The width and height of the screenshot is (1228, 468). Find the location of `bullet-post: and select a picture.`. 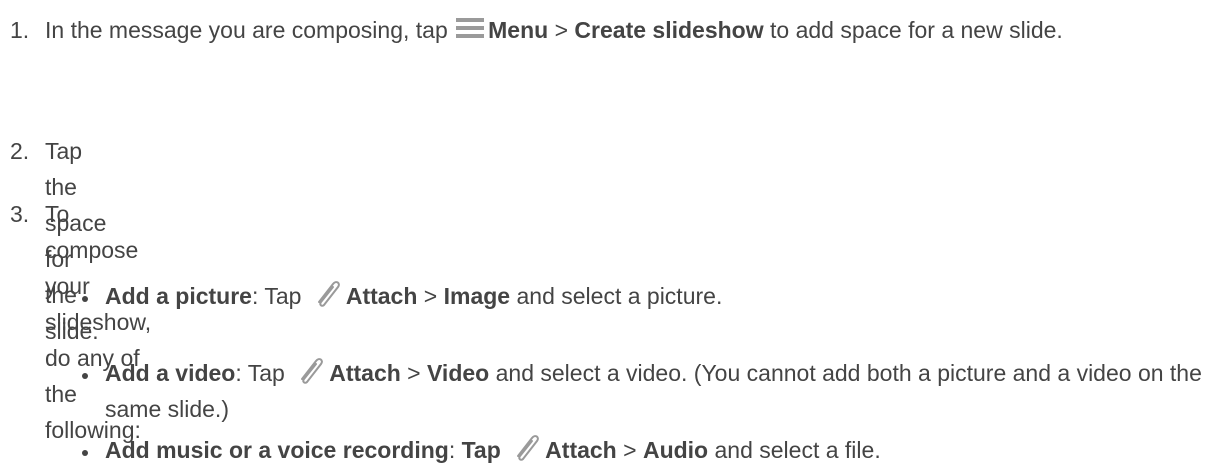

bullet-post: and select a picture. is located at coordinates (619, 296).